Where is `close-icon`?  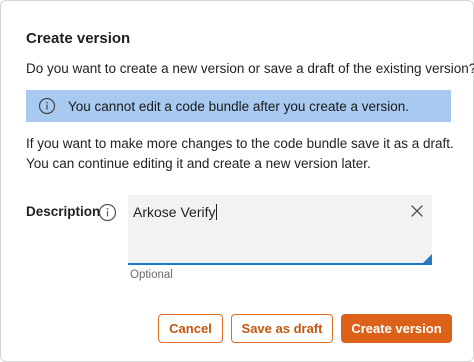
close-icon is located at coordinates (417, 211).